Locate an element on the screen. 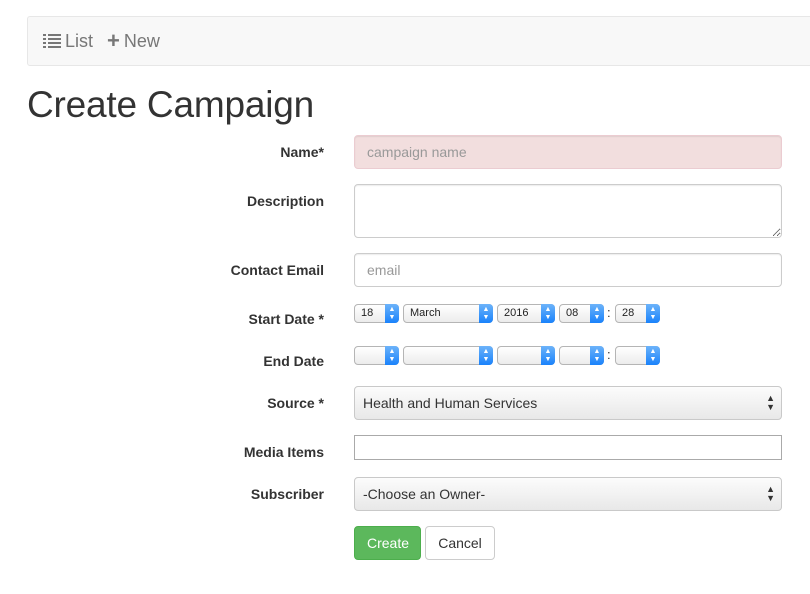 This screenshot has width=810, height=594. list-icon is located at coordinates (52, 41).